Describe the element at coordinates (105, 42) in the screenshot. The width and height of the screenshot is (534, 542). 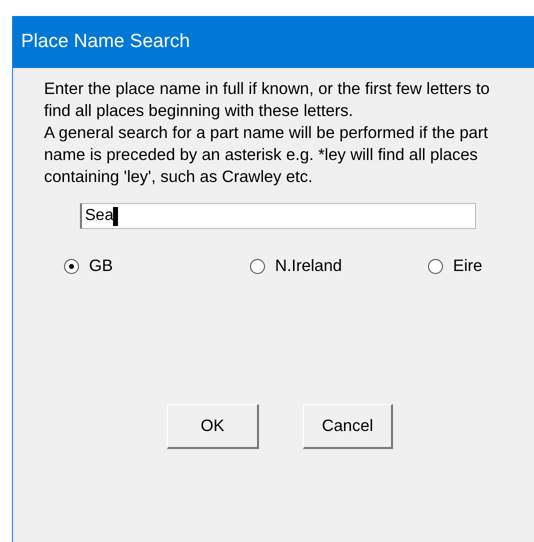
I see `window-title: Place Name Search` at that location.